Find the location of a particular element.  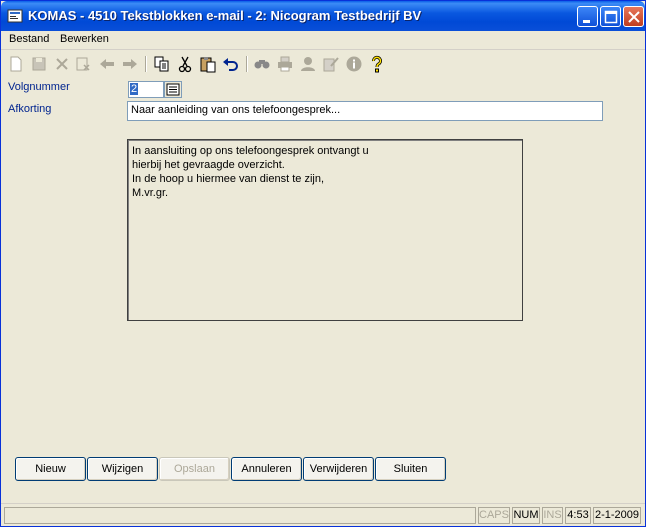

memo-line: M.vr.gr. is located at coordinates (150, 193).